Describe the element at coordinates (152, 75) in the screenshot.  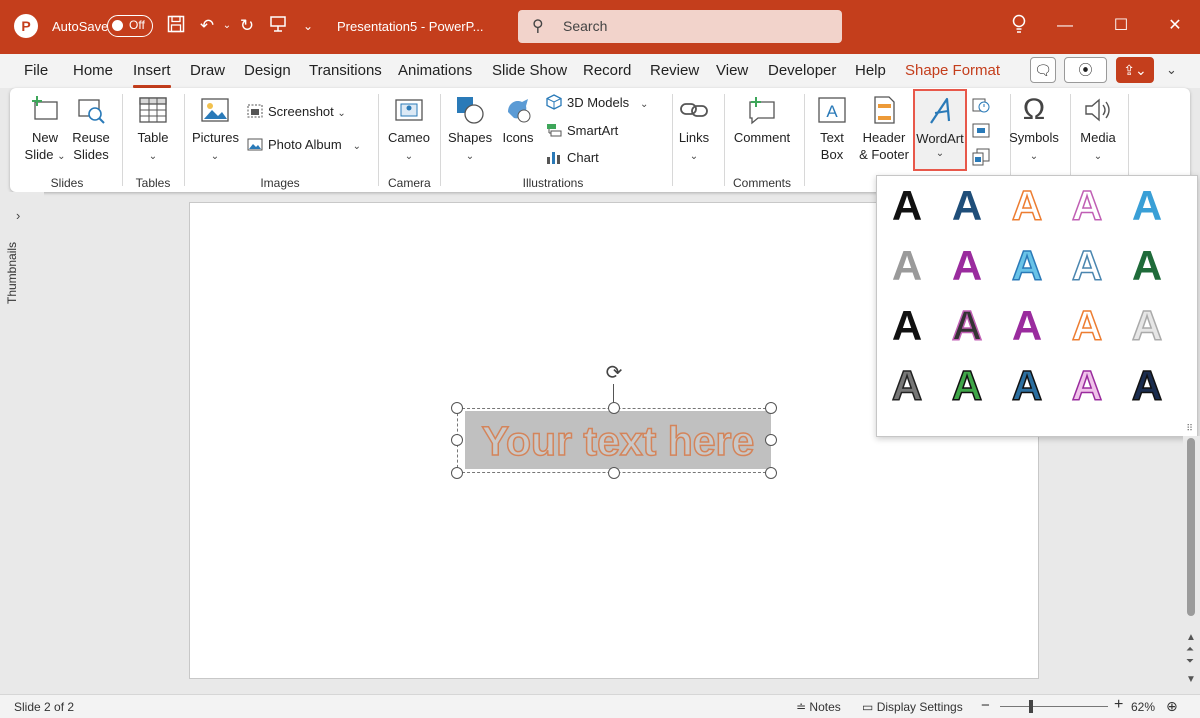
I see `tab-insert: Insert` at that location.